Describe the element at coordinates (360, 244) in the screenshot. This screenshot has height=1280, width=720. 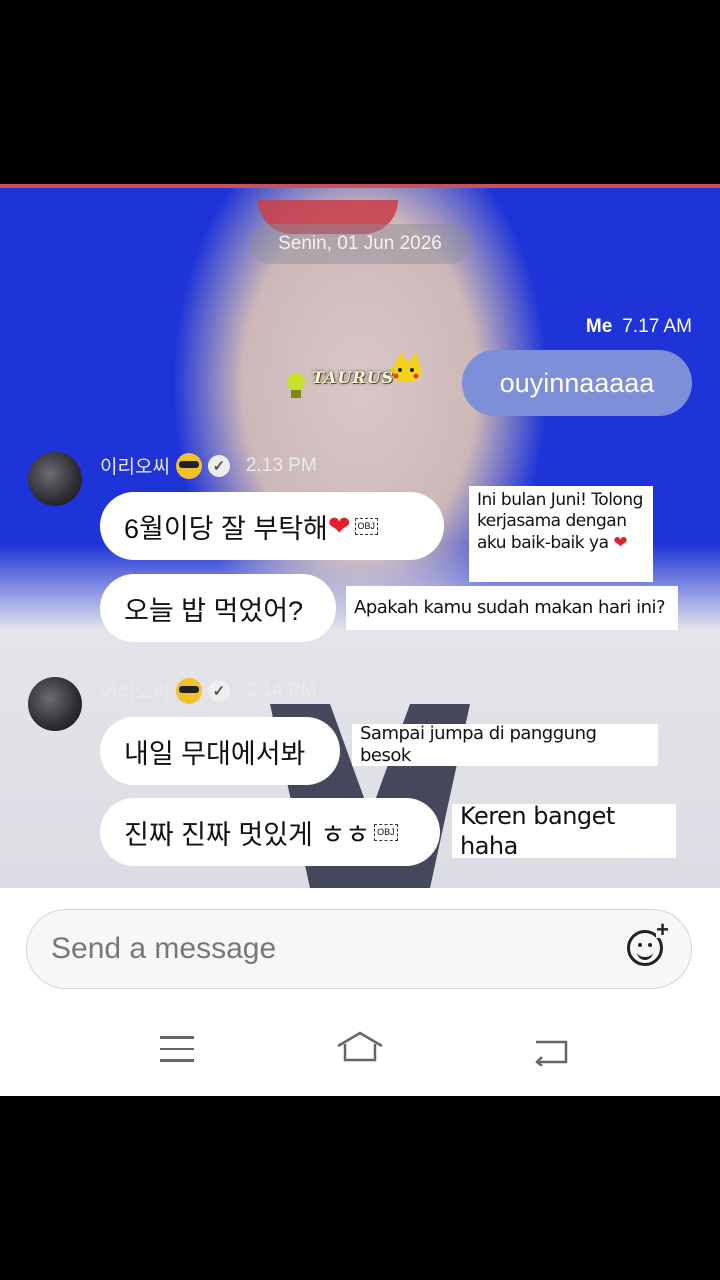
I see `date-separator: Senin, 01 Jun 2026` at that location.